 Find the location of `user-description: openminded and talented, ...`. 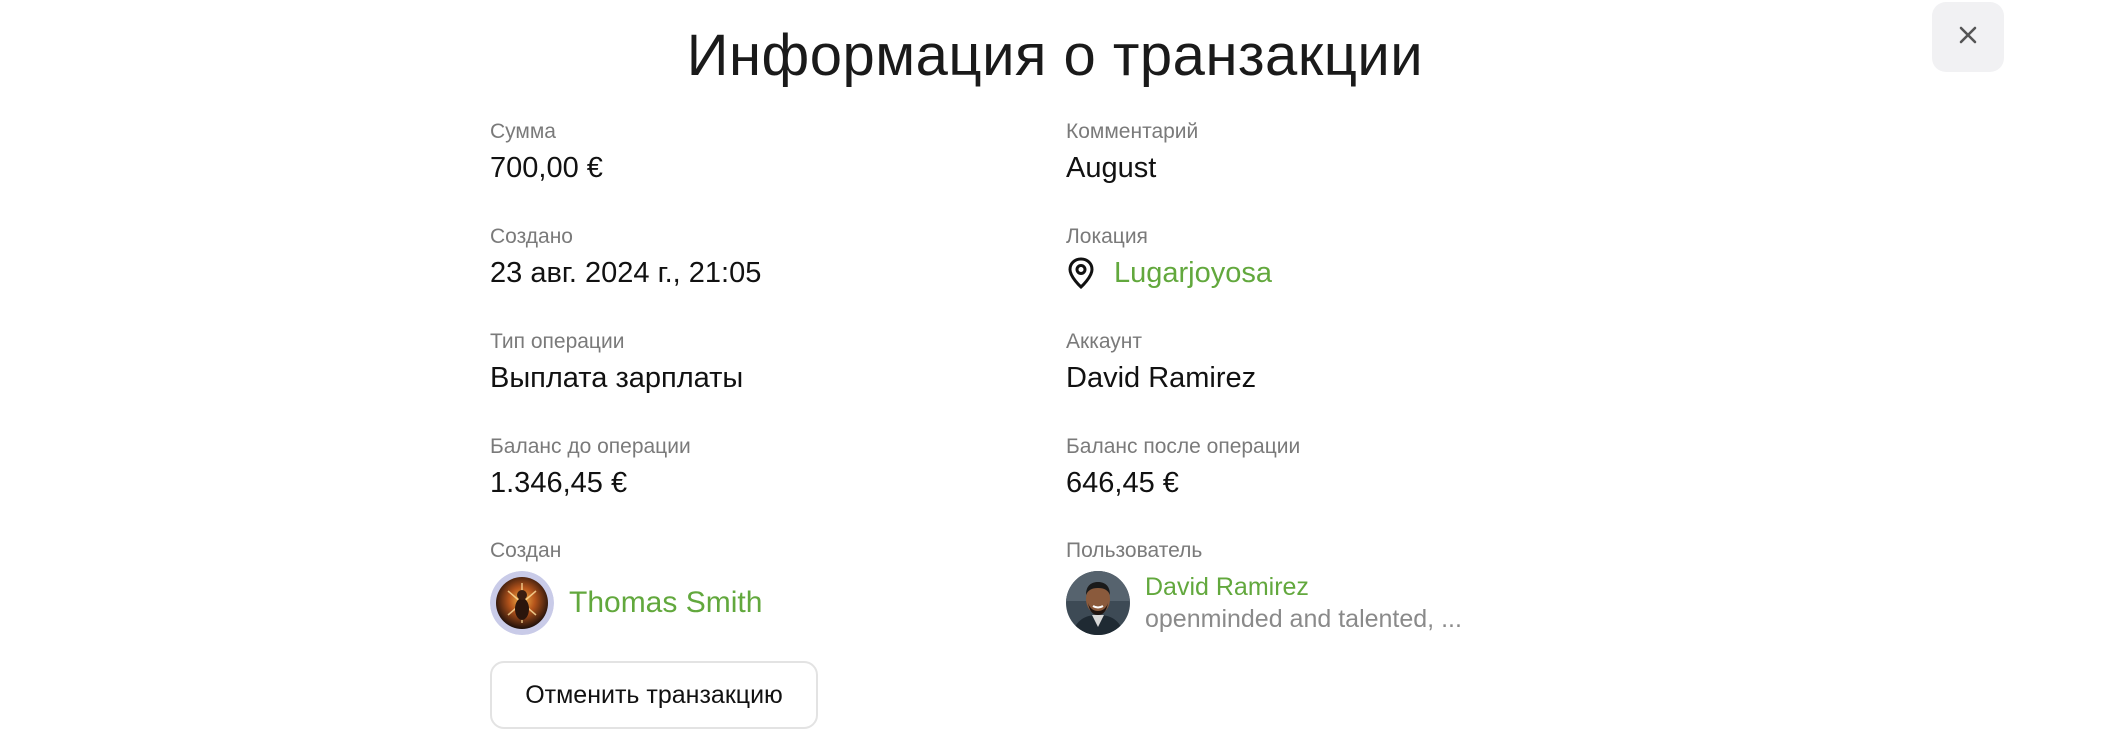

user-description: openminded and talented, ... is located at coordinates (1303, 619).